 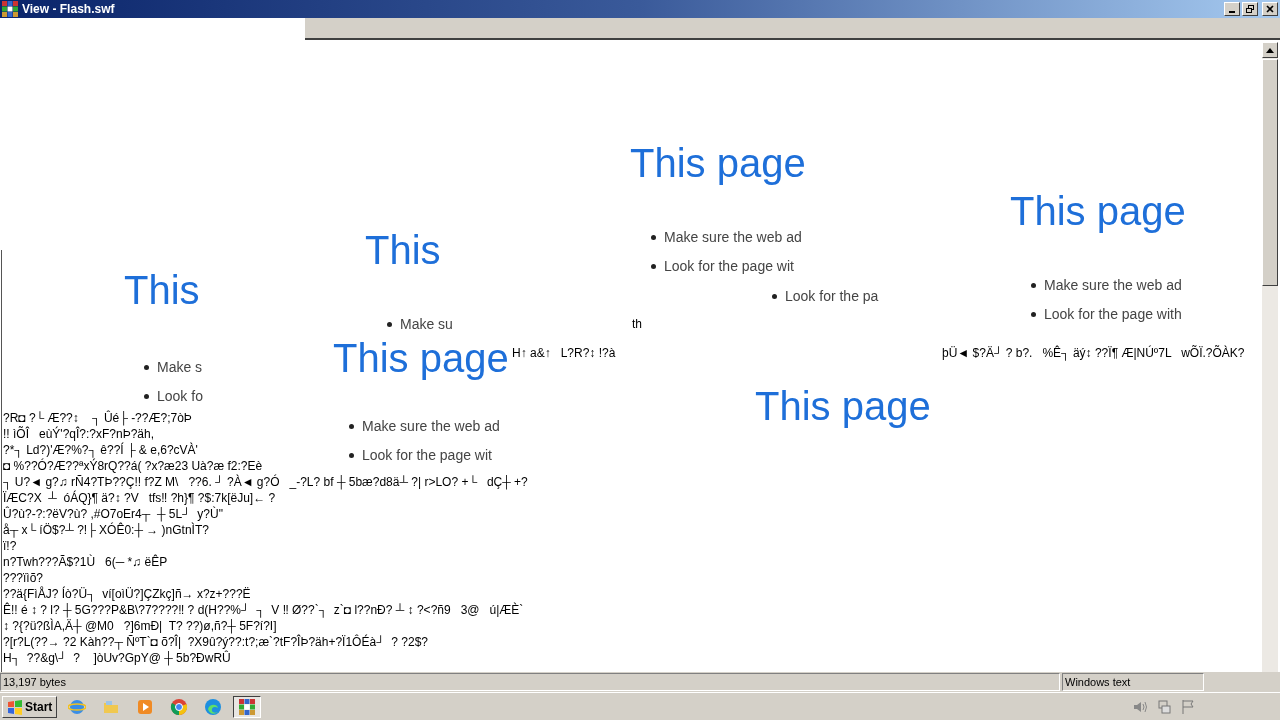 I want to click on window-title: View - Flash.swf, so click(x=68, y=9).